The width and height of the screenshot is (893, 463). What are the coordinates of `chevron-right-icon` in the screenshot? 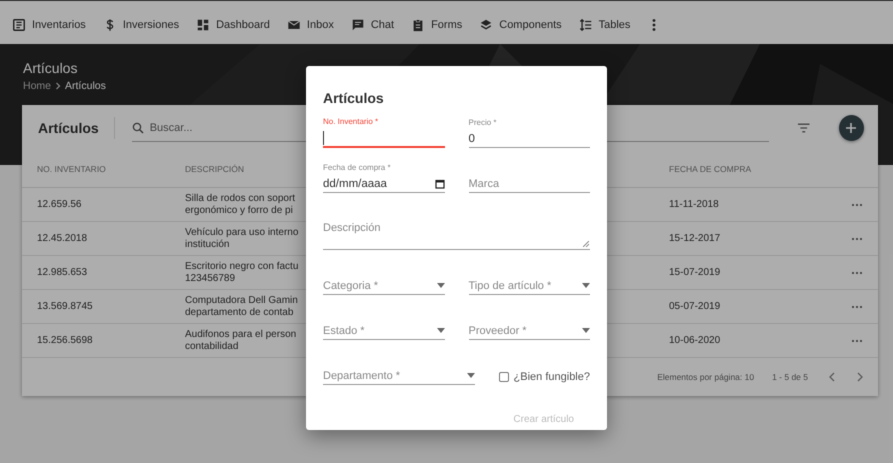 It's located at (58, 86).